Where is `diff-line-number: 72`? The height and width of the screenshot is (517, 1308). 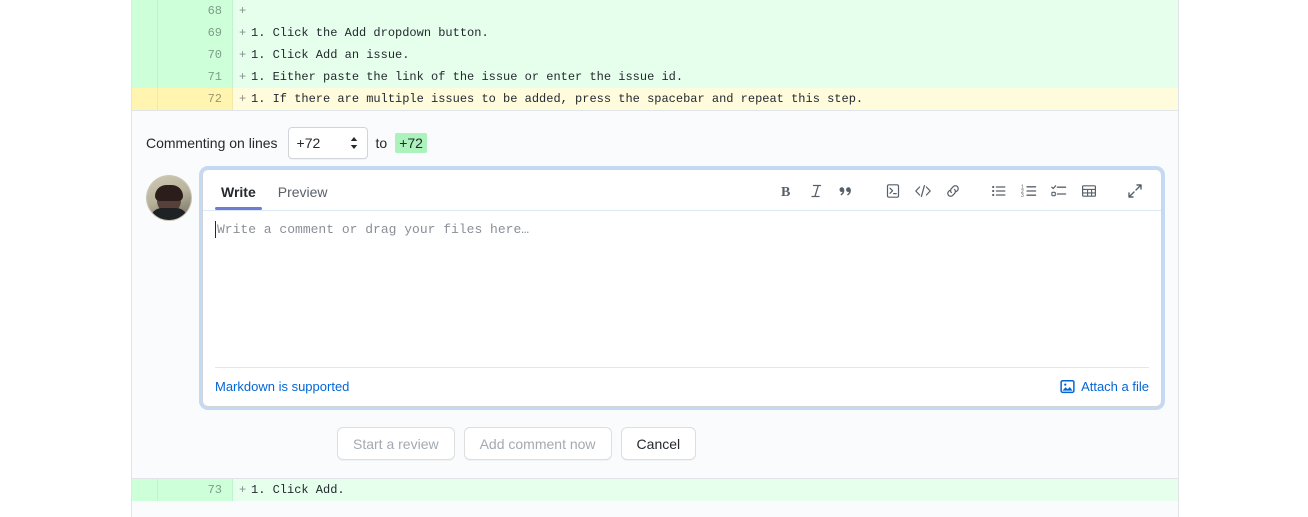 diff-line-number: 72 is located at coordinates (195, 99).